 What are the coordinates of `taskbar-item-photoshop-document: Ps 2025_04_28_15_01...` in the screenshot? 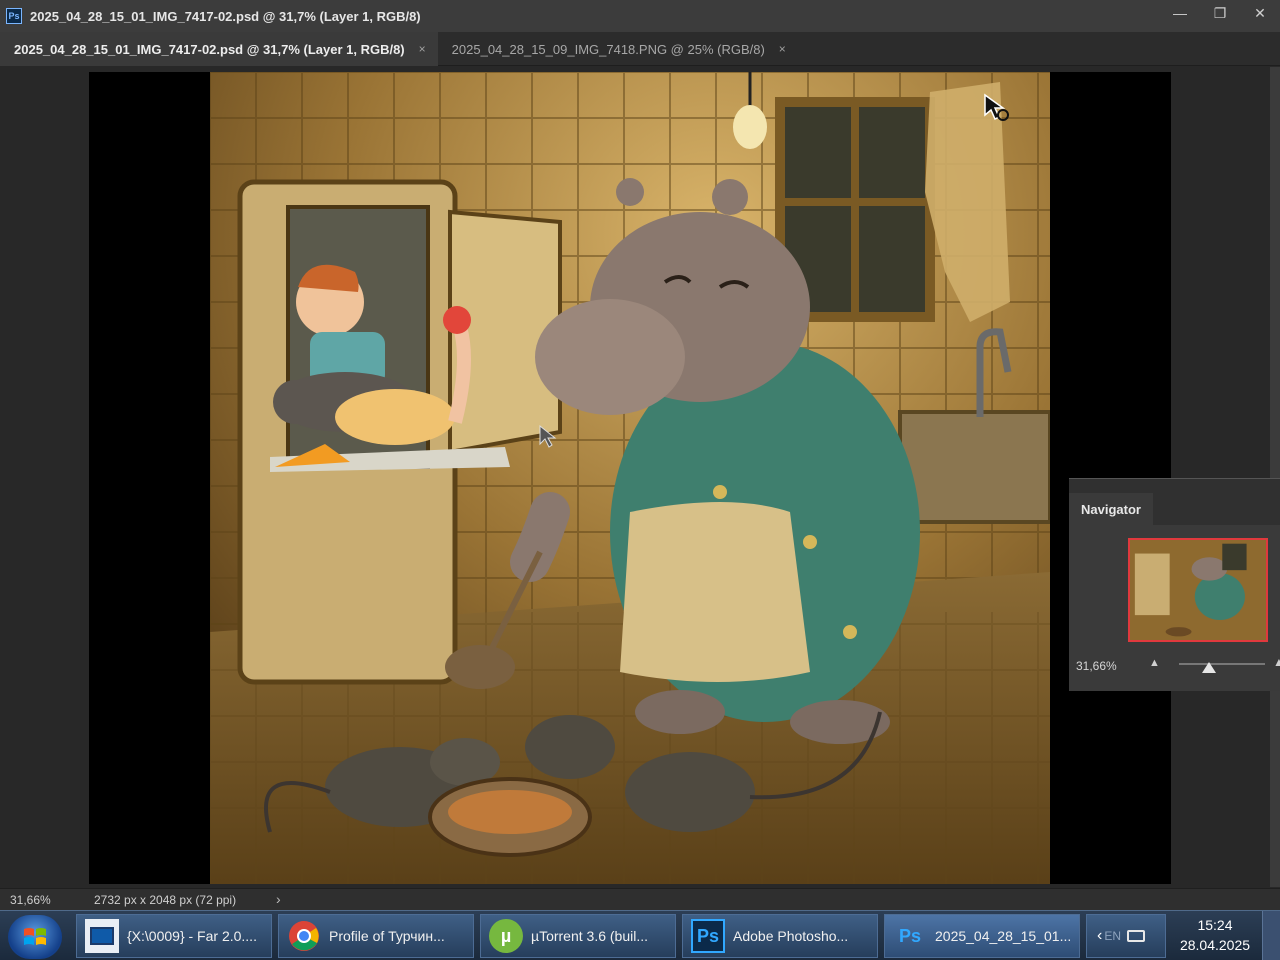 It's located at (982, 936).